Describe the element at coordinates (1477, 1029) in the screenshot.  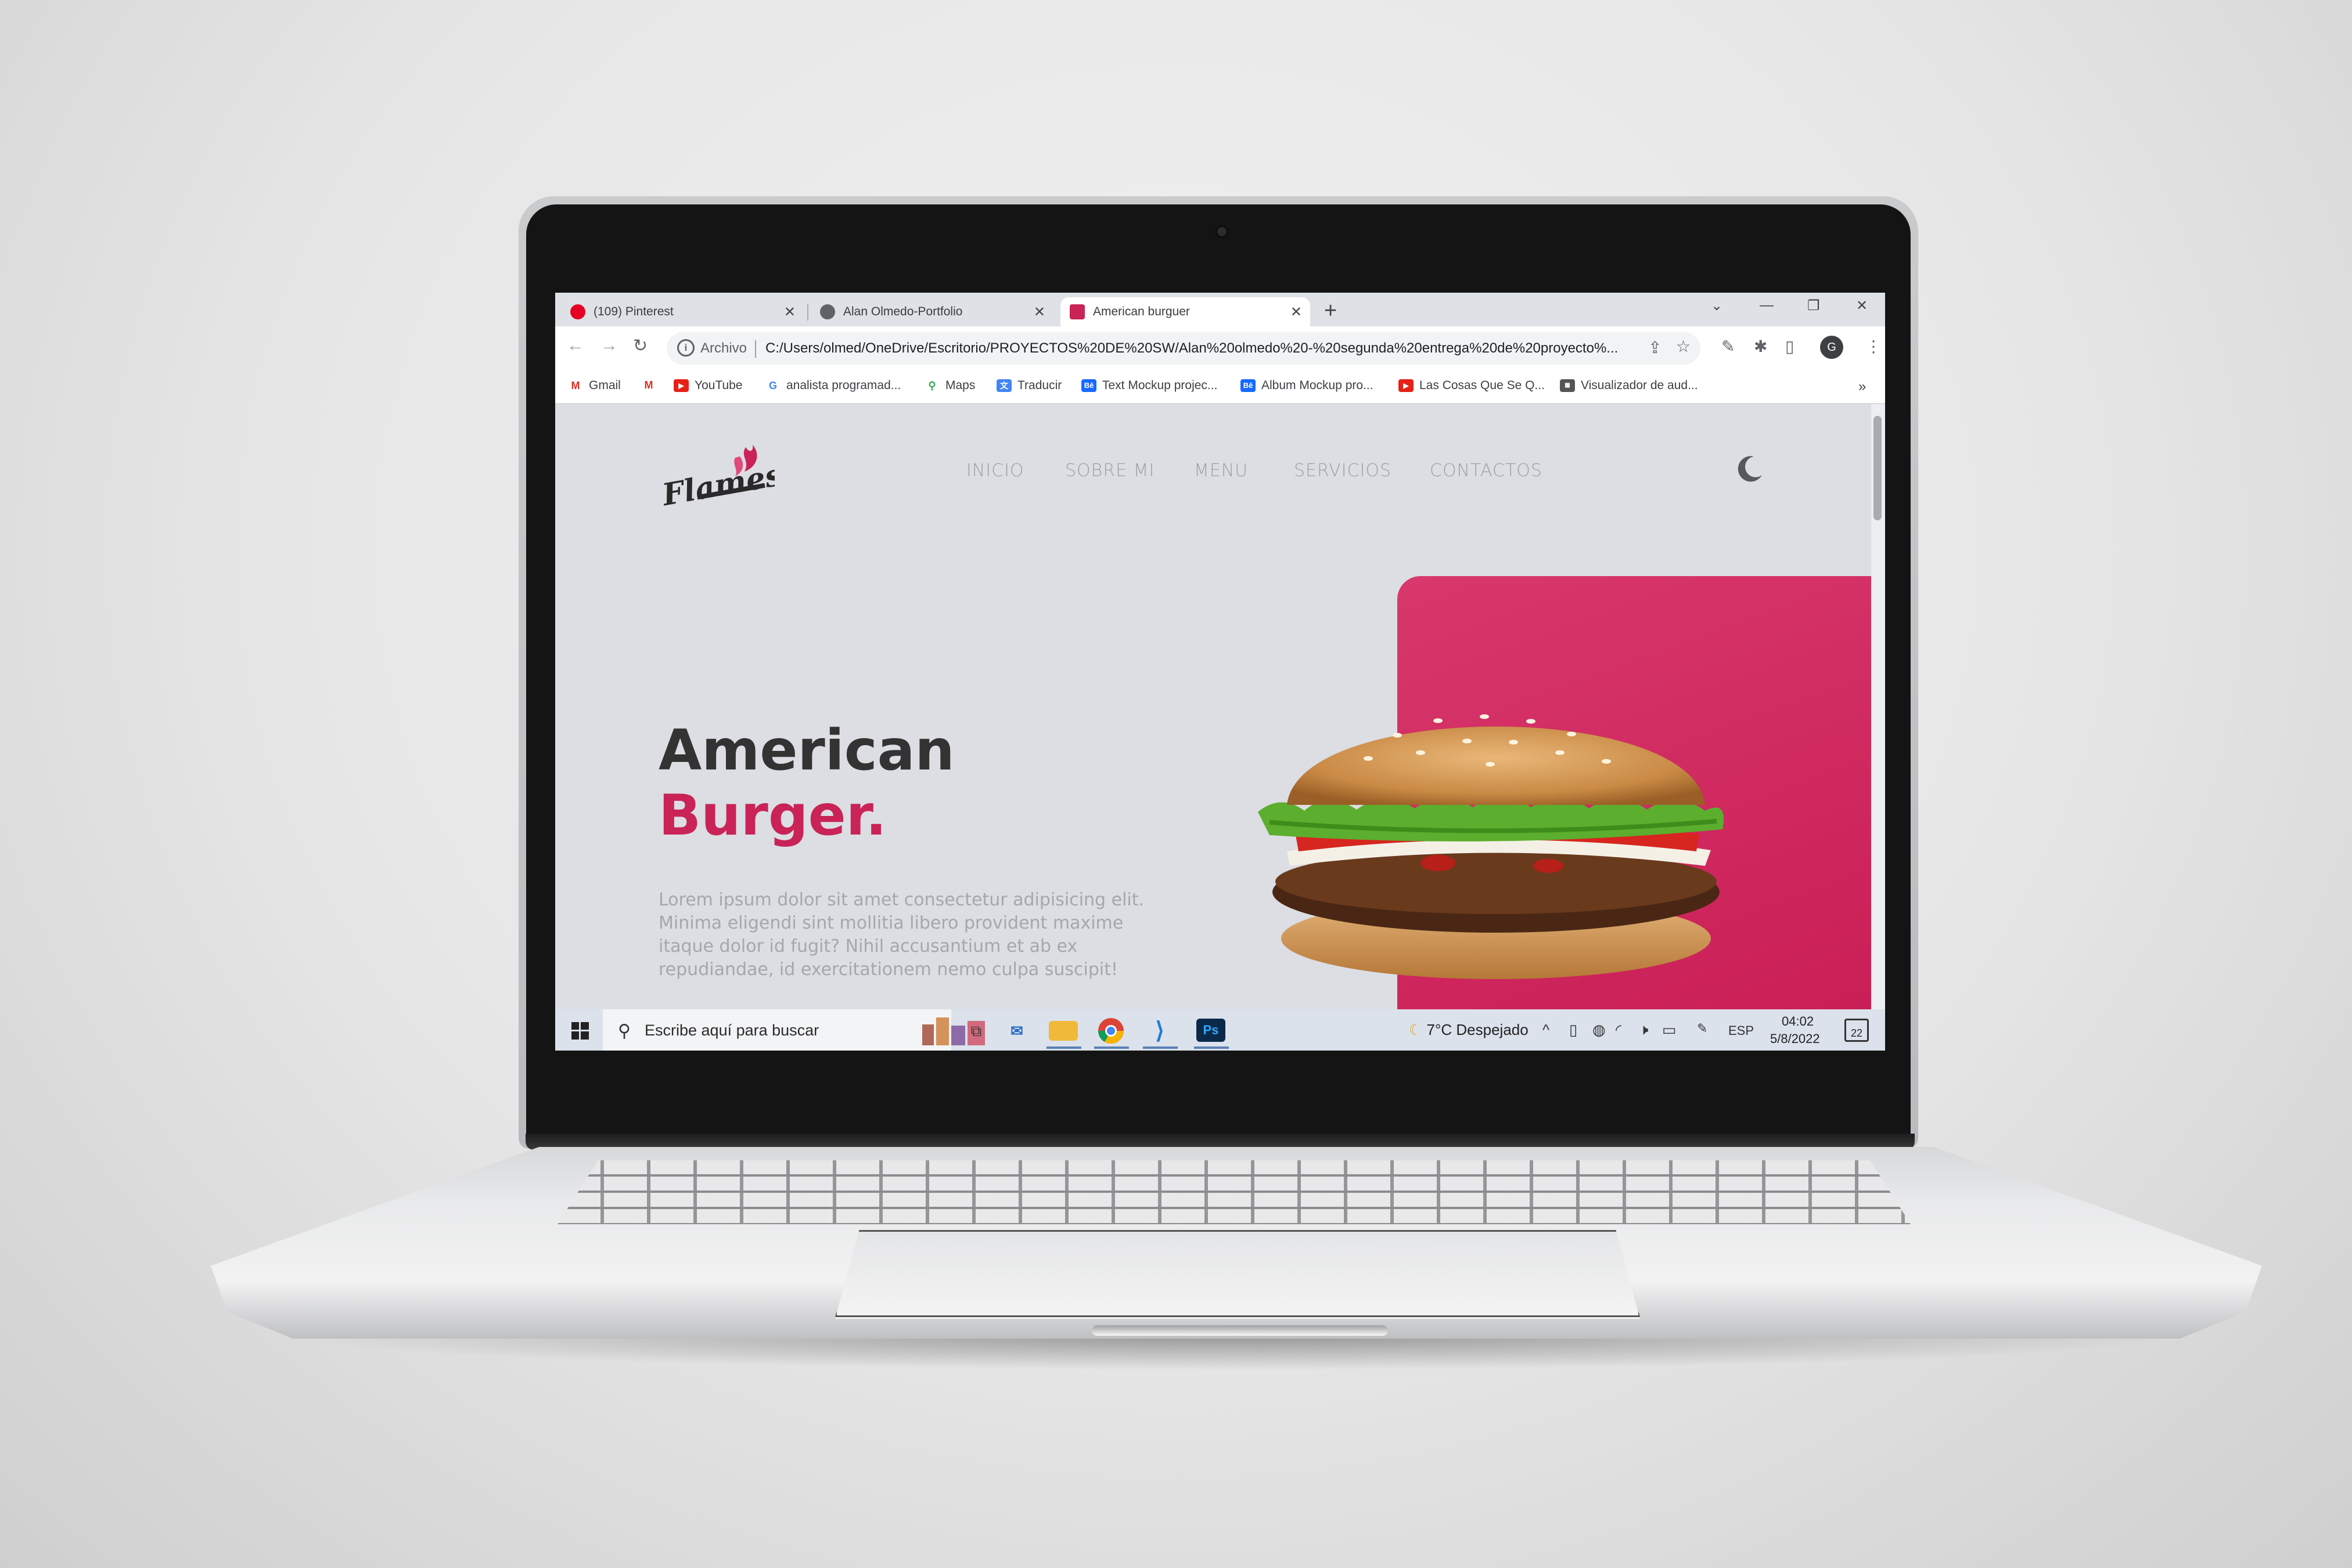
I see `weather-text: 7°C Despejado` at that location.